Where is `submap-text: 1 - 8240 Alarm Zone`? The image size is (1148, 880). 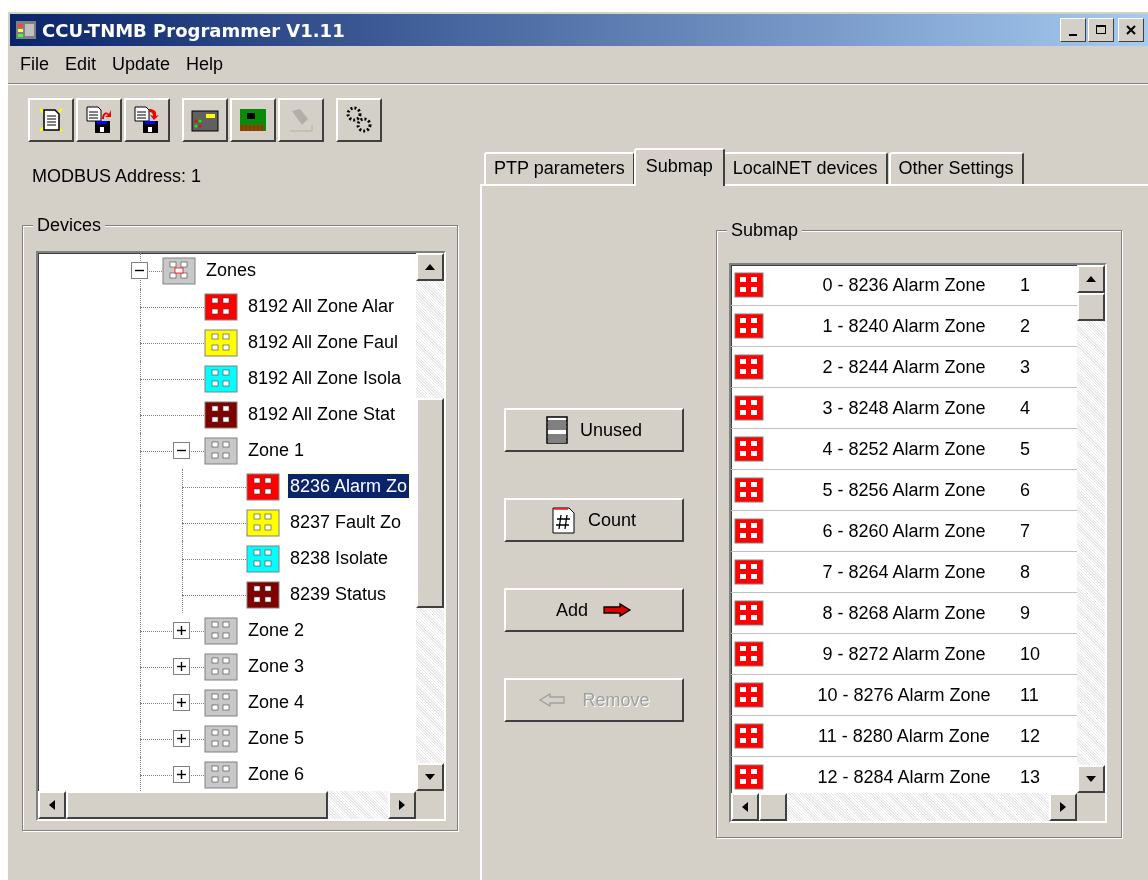 submap-text: 1 - 8240 Alarm Zone is located at coordinates (904, 326).